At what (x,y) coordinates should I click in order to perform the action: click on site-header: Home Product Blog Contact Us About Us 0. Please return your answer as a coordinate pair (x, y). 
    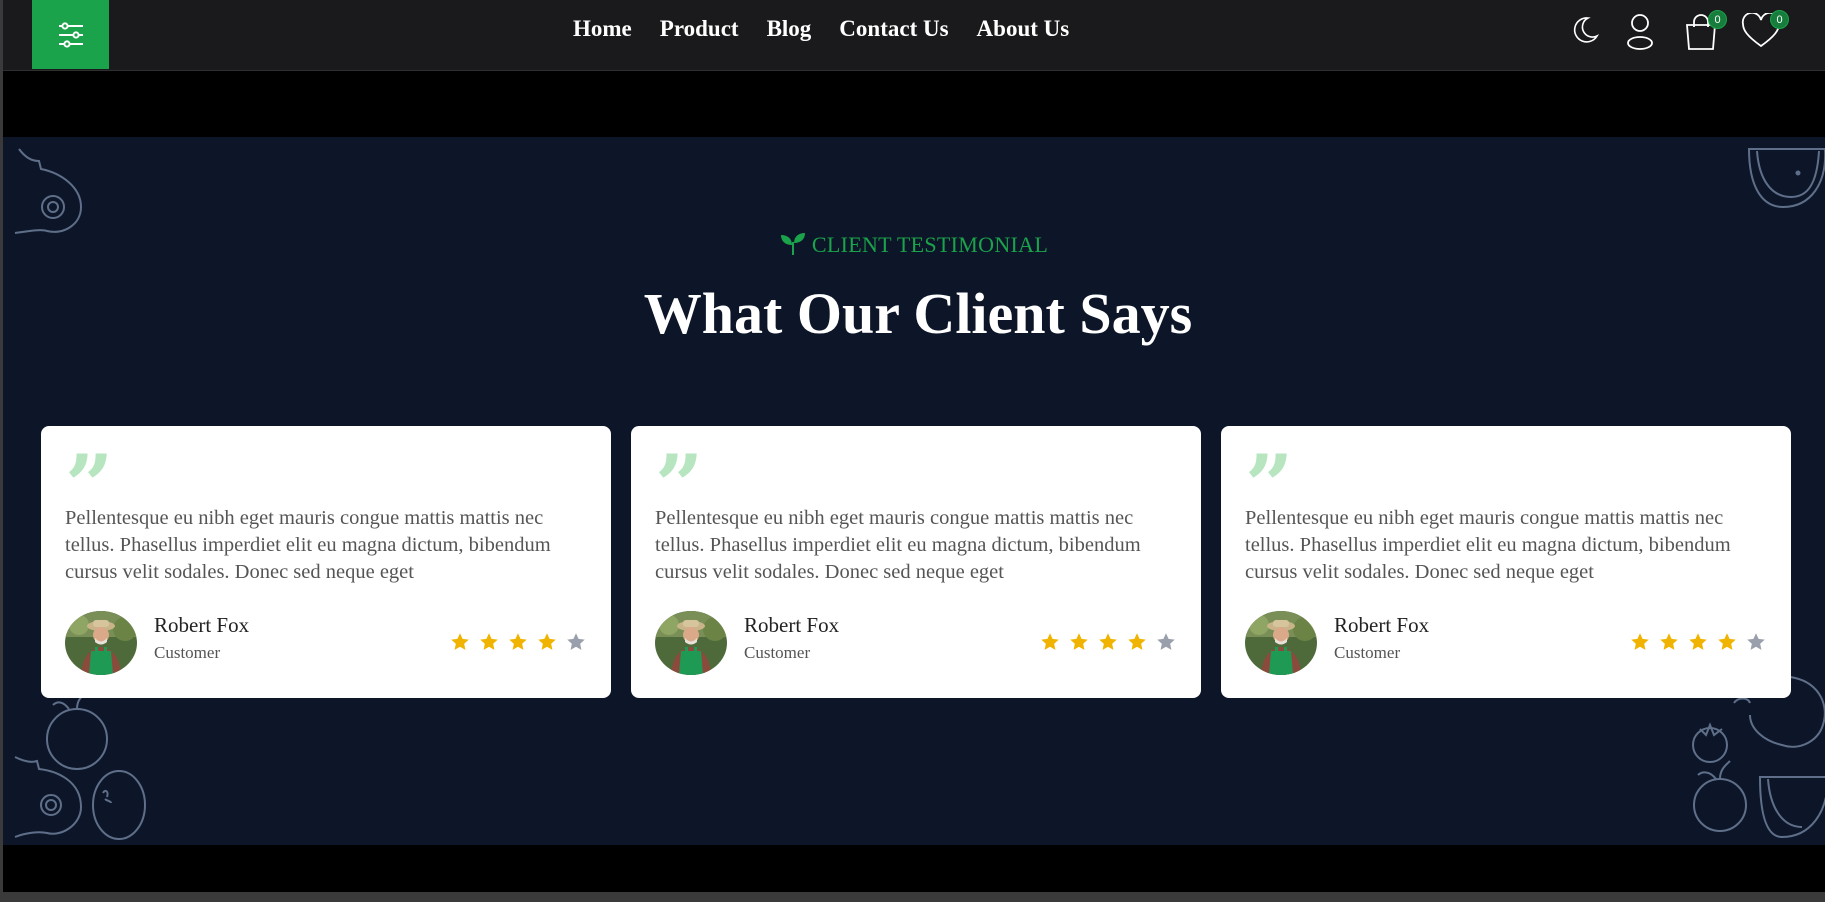
    Looking at the image, I should click on (914, 35).